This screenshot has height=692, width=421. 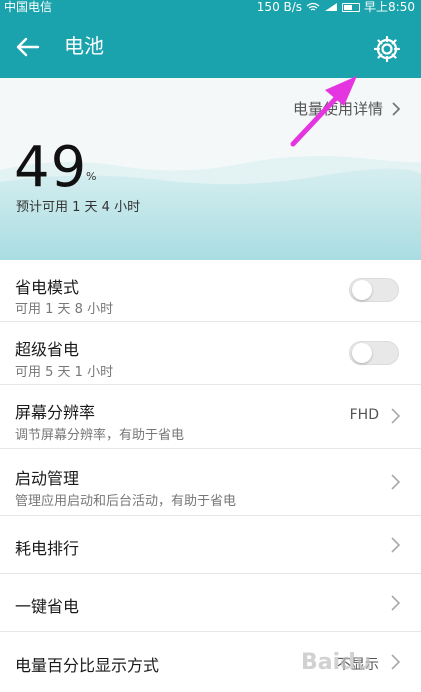 I want to click on percent-sign: %, so click(x=91, y=176).